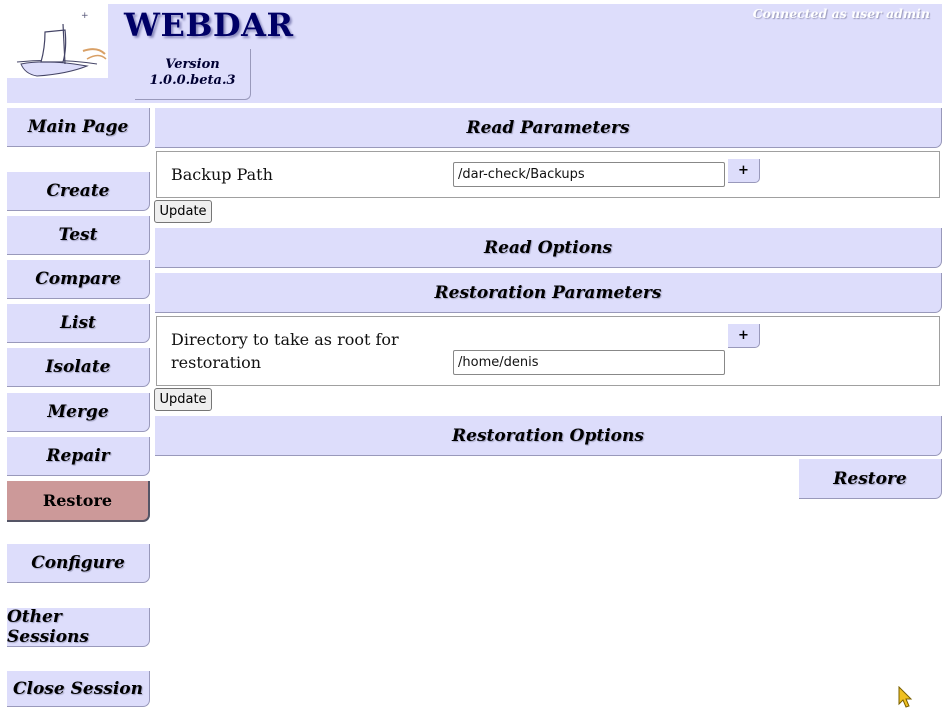 The height and width of the screenshot is (708, 952). Describe the element at coordinates (285, 339) in the screenshot. I see `root-directory-label-line1: Directory to take as root for` at that location.